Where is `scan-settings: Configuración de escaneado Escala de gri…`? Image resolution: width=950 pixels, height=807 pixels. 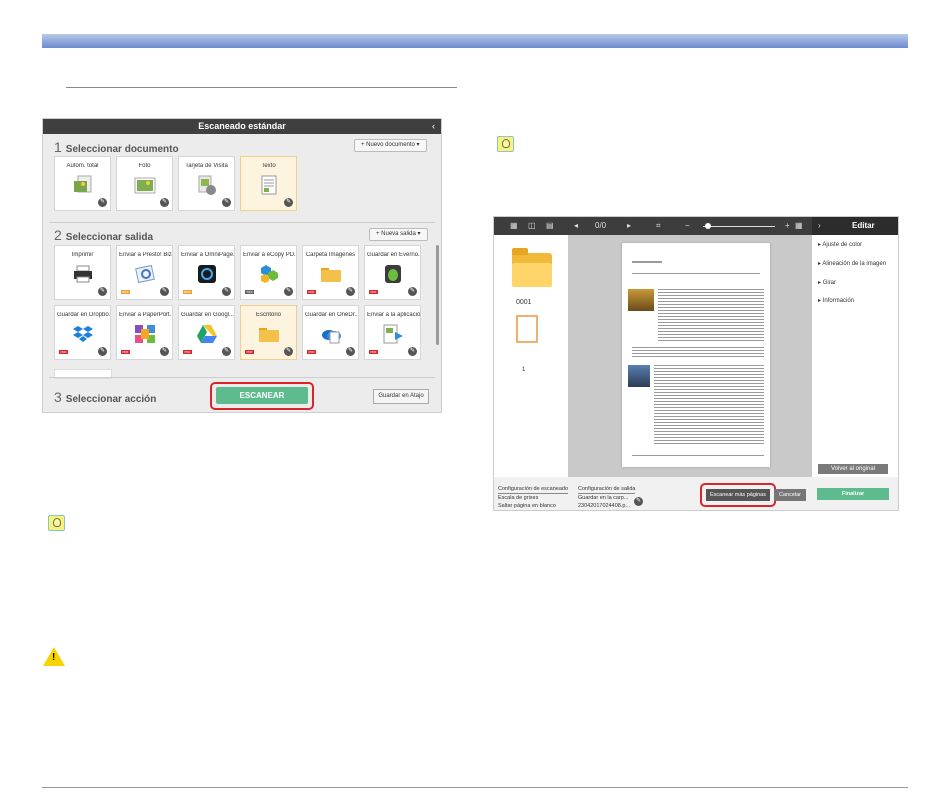 scan-settings: Configuración de escaneado Escala de gri… is located at coordinates (533, 497).